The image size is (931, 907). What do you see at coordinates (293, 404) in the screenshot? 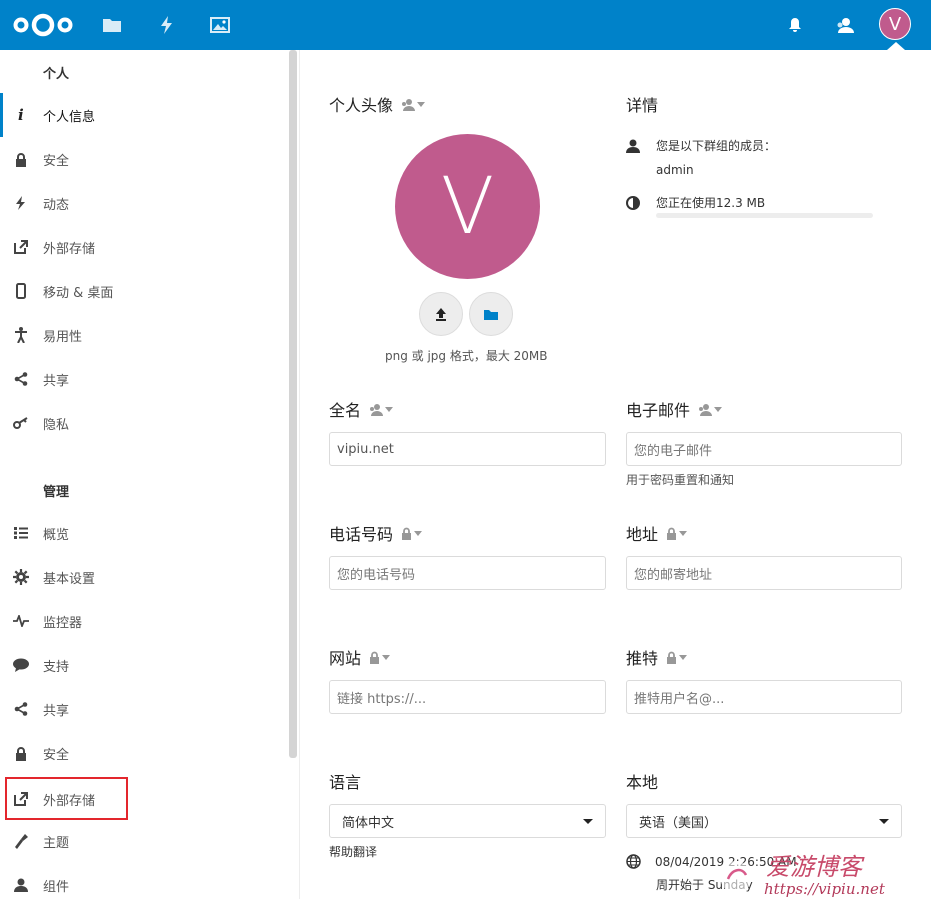
I see `sidebar-scrollbar` at bounding box center [293, 404].